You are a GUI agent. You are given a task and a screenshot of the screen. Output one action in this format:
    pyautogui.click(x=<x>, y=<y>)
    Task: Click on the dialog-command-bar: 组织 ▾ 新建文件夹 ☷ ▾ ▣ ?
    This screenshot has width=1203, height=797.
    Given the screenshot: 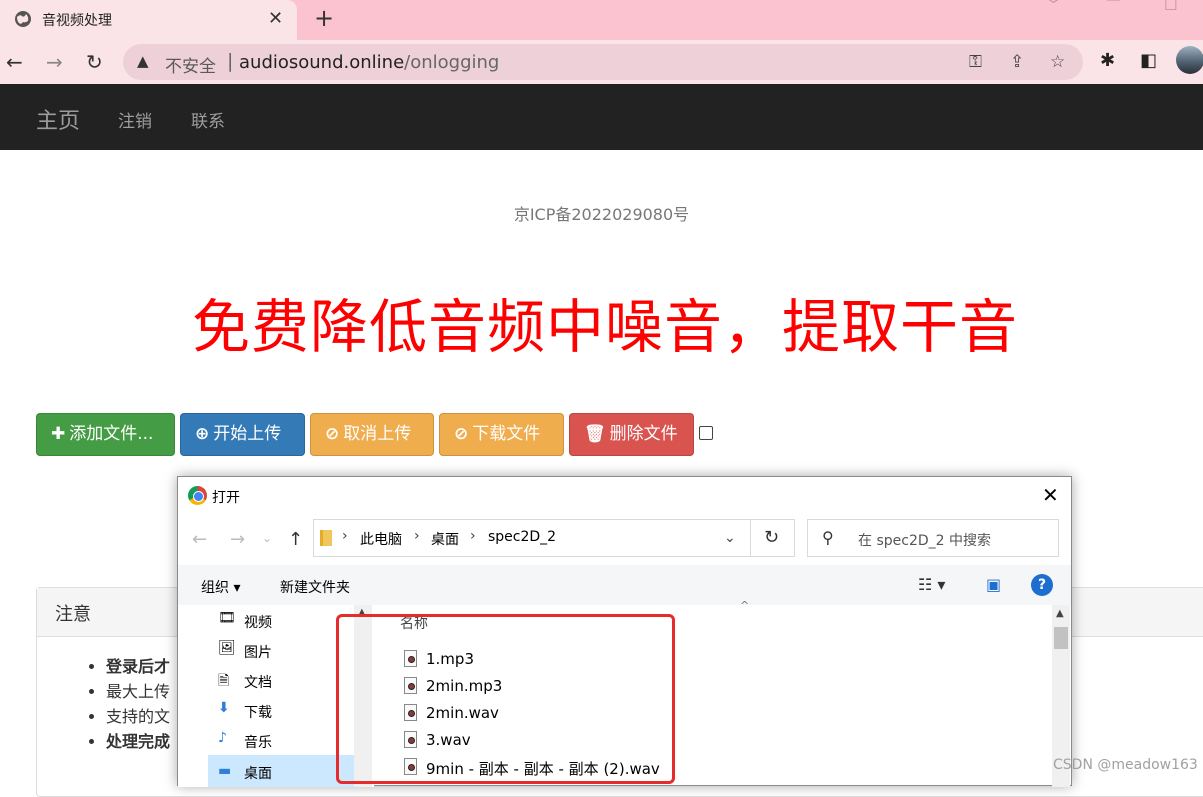 What is the action you would take?
    pyautogui.click(x=624, y=585)
    